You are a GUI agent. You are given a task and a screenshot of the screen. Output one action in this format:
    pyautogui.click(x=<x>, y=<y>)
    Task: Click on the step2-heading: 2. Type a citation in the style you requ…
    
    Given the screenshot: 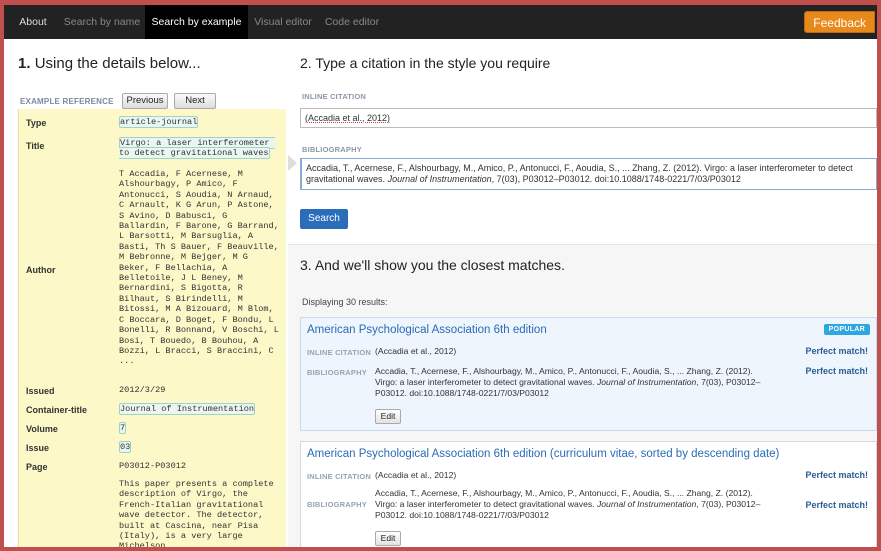 What is the action you would take?
    pyautogui.click(x=425, y=63)
    